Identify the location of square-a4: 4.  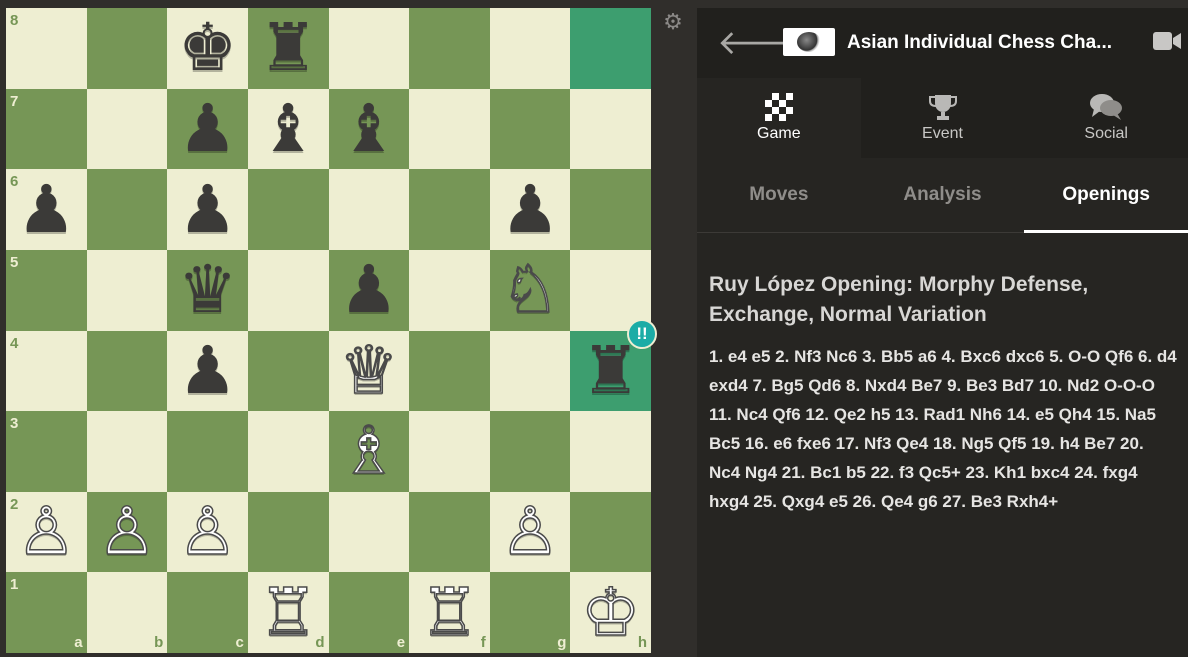
(46, 371).